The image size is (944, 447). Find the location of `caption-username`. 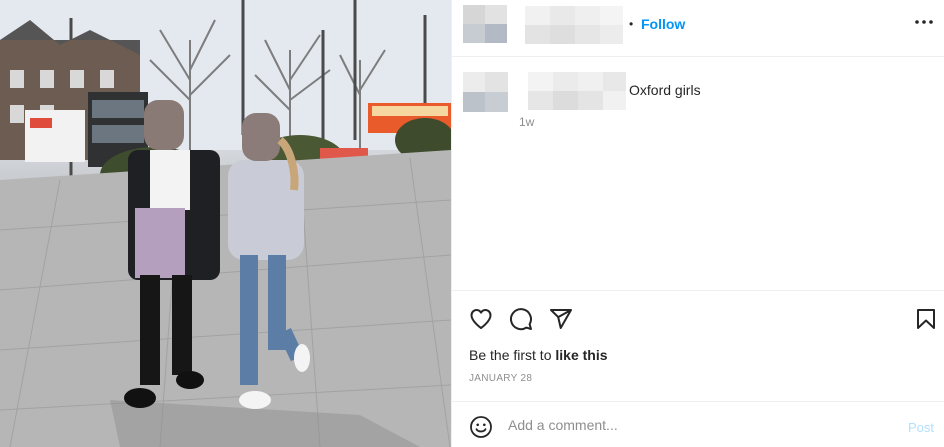

caption-username is located at coordinates (577, 91).